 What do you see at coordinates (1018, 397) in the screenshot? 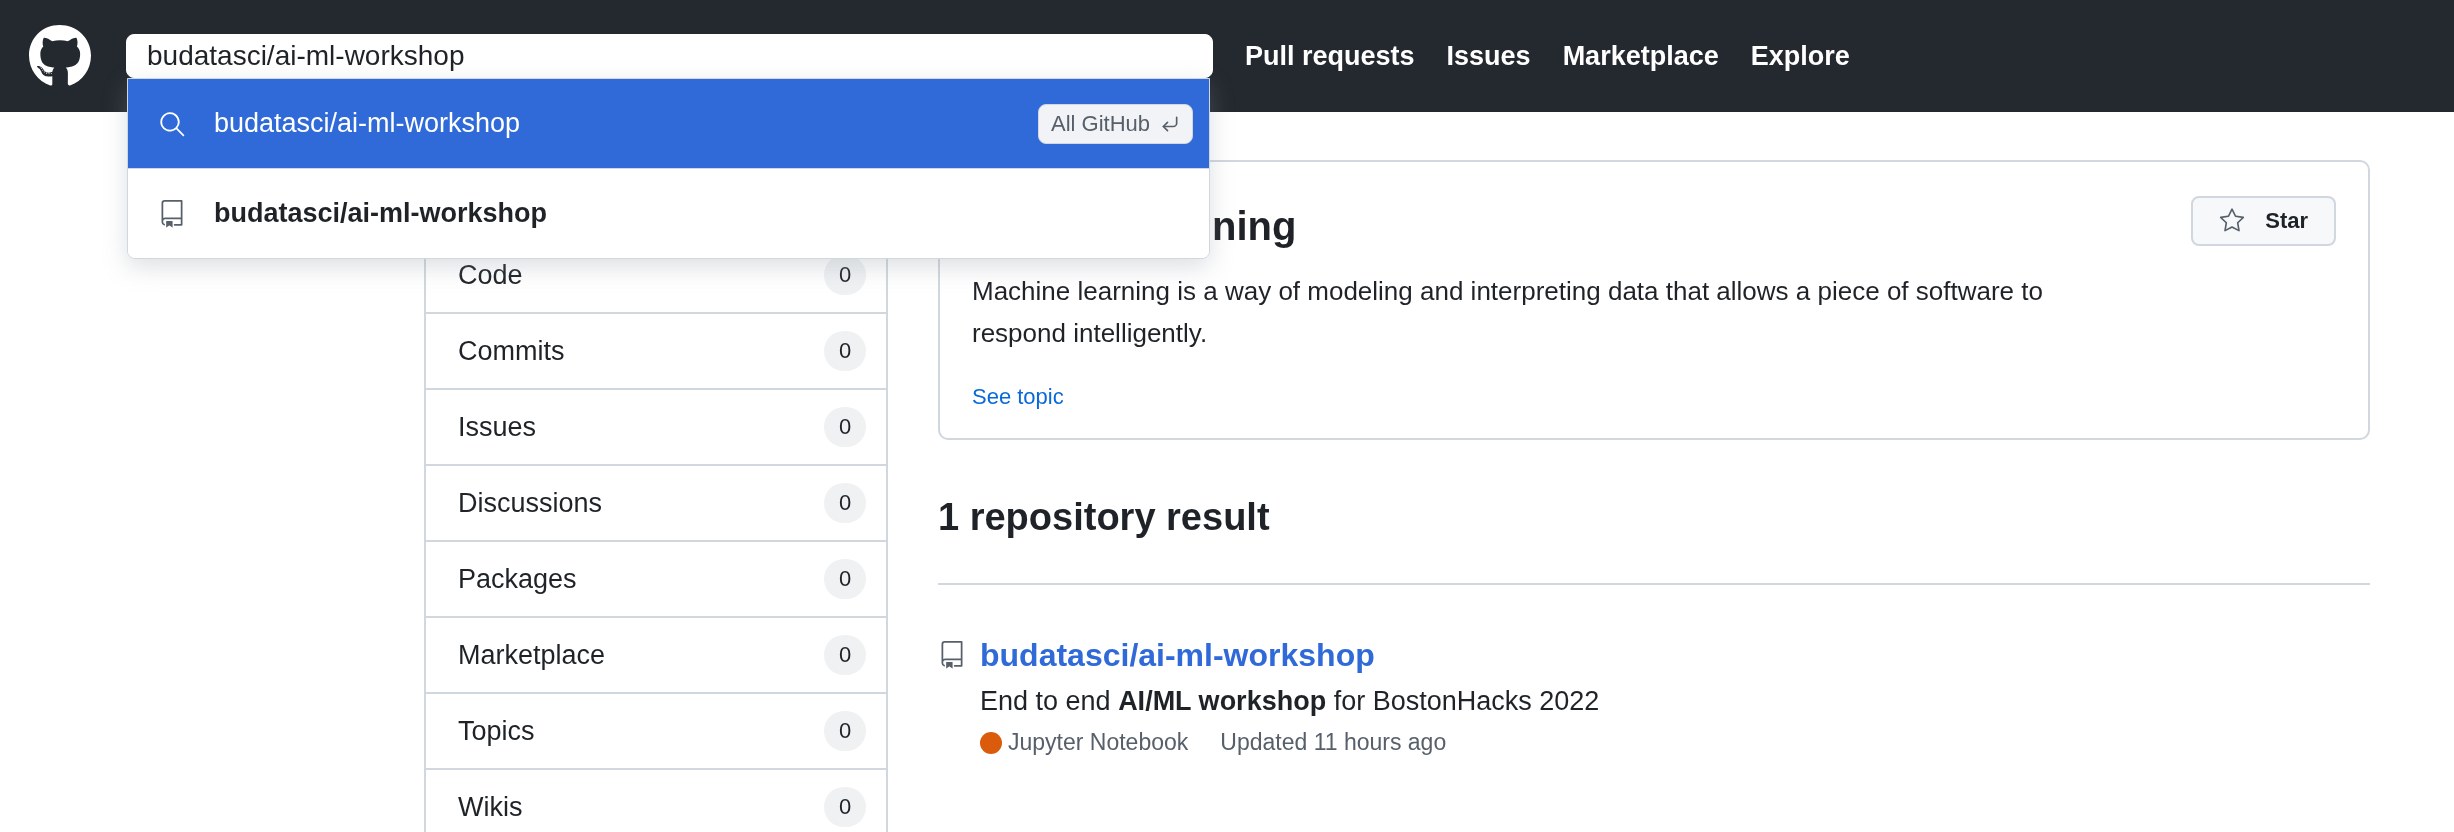
I see `see-topic-link: See topic` at bounding box center [1018, 397].